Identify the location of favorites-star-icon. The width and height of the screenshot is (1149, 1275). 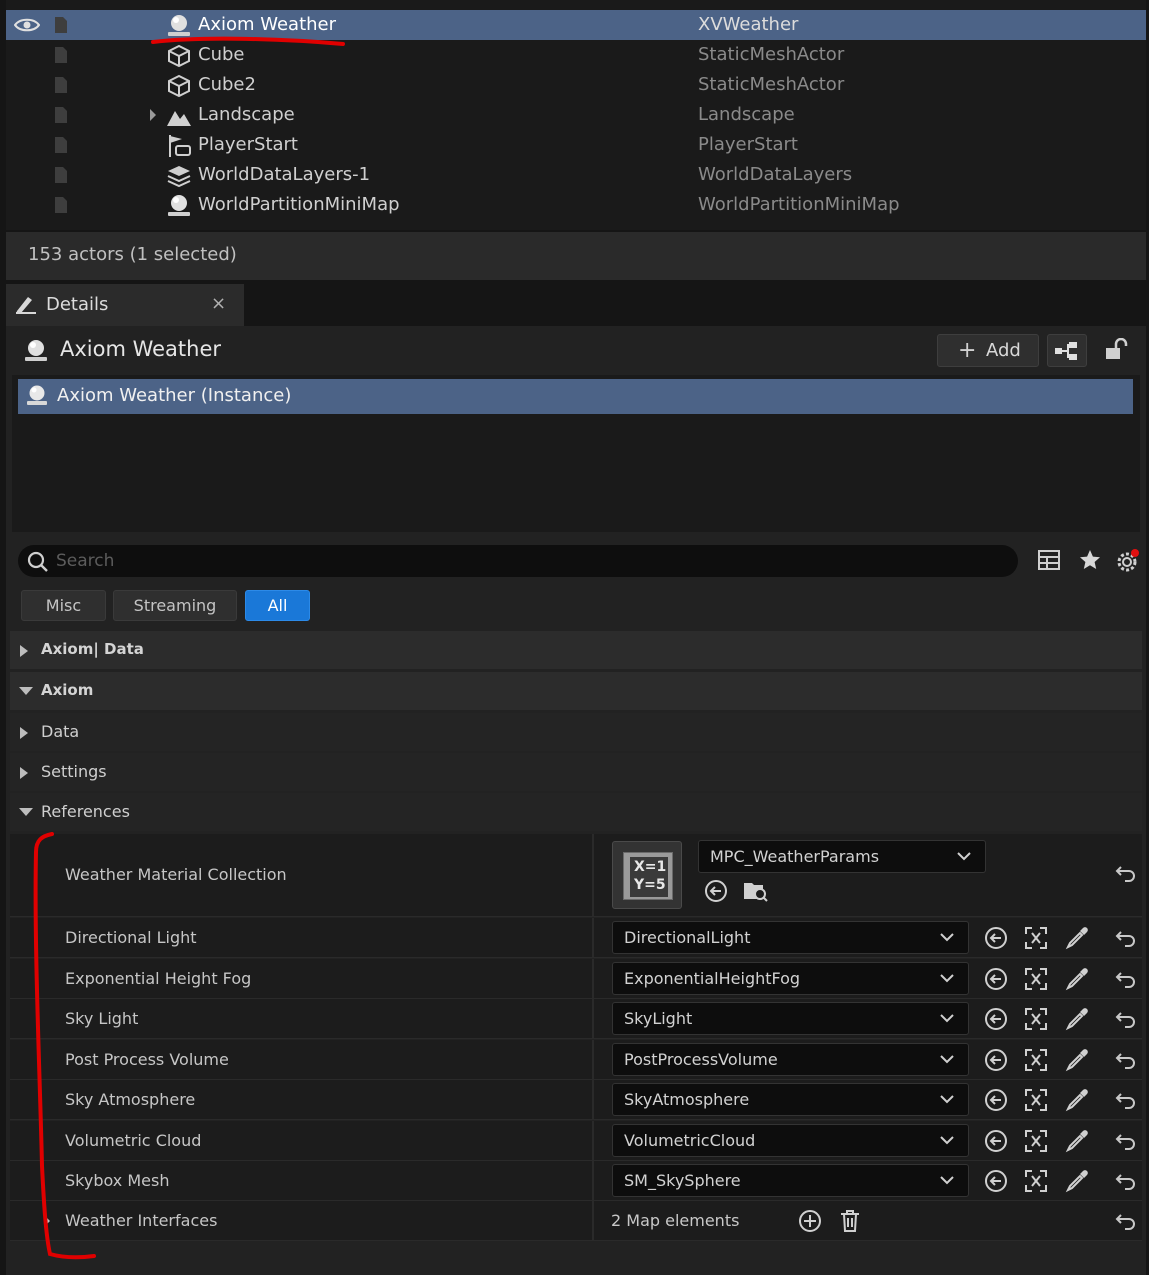
(1090, 560).